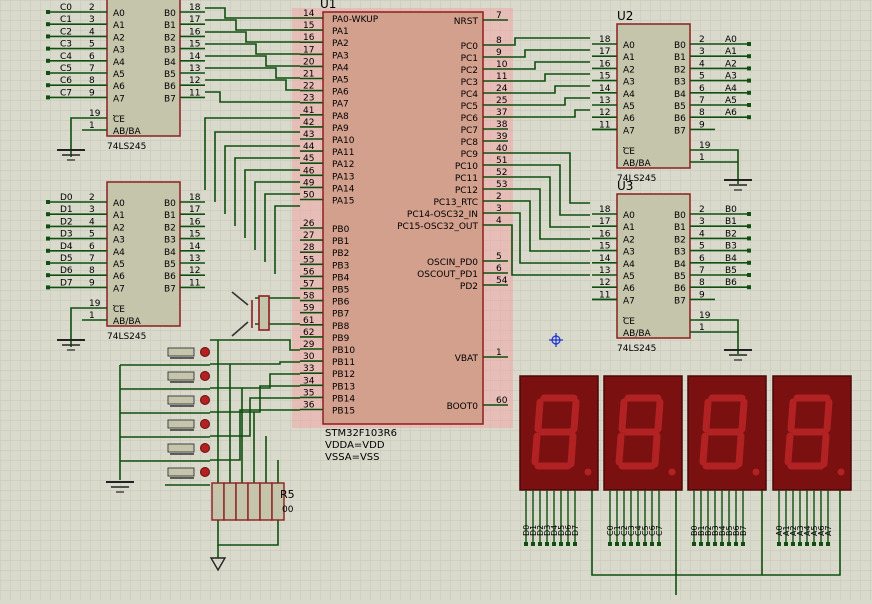 Image resolution: width=872 pixels, height=604 pixels. I want to click on resistor-network: R5 00, so click(253, 501).